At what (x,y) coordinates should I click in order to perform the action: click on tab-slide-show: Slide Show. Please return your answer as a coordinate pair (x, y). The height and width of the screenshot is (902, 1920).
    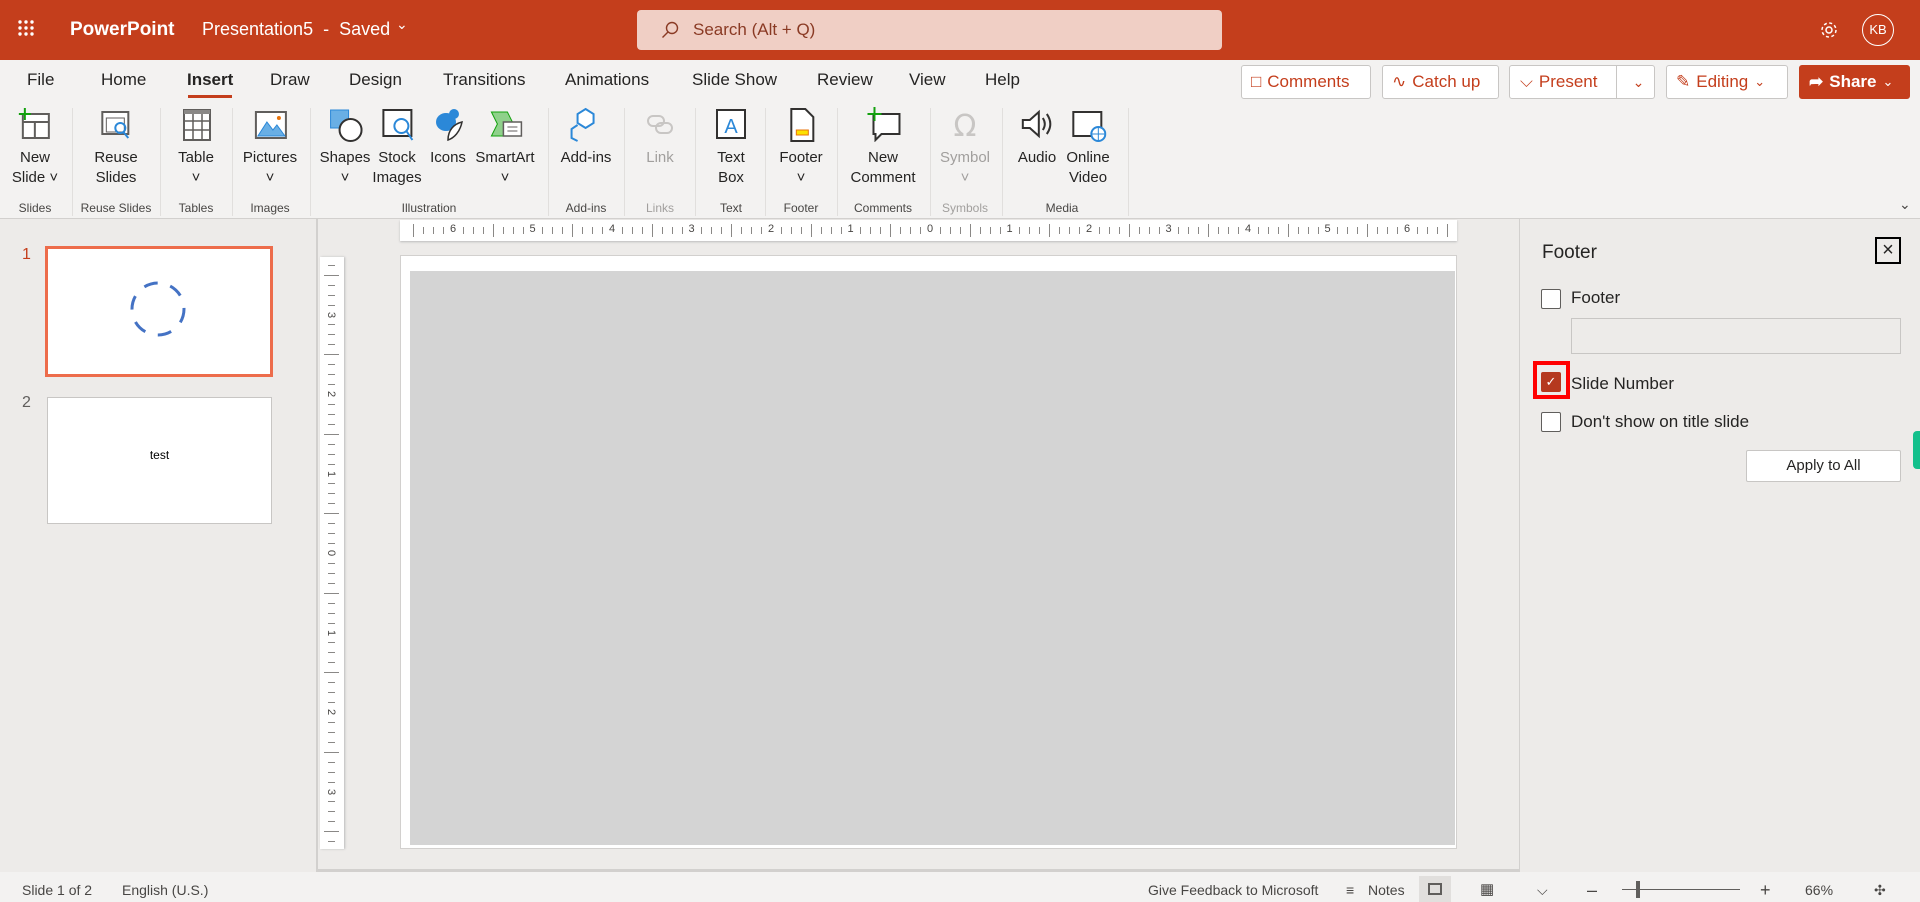
    Looking at the image, I should click on (734, 80).